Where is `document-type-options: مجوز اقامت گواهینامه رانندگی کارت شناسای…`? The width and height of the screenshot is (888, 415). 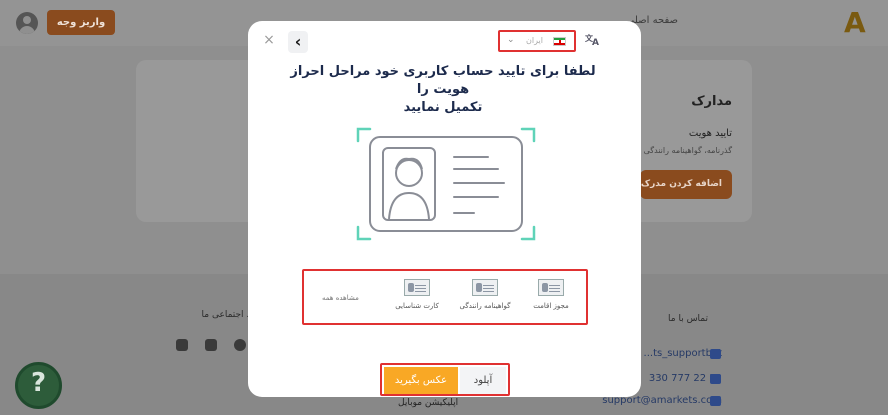
document-type-options: مجوز اقامت گواهینامه رانندگی کارت شناسای… is located at coordinates (445, 297).